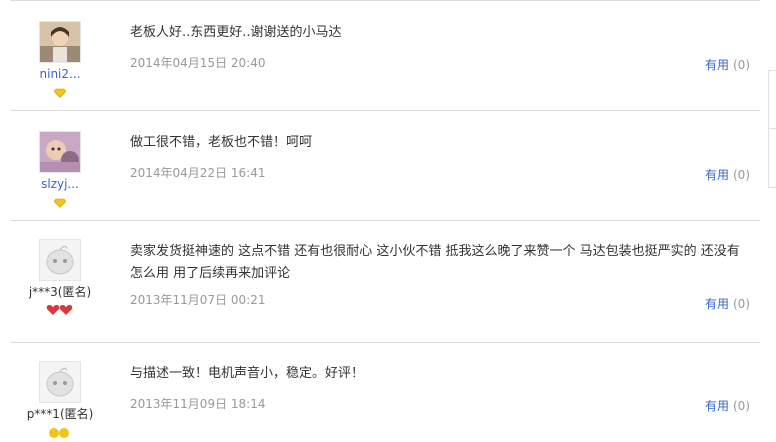 Image resolution: width=776 pixels, height=442 pixels. I want to click on review-time: 2014年04月15日 20:40, so click(198, 63).